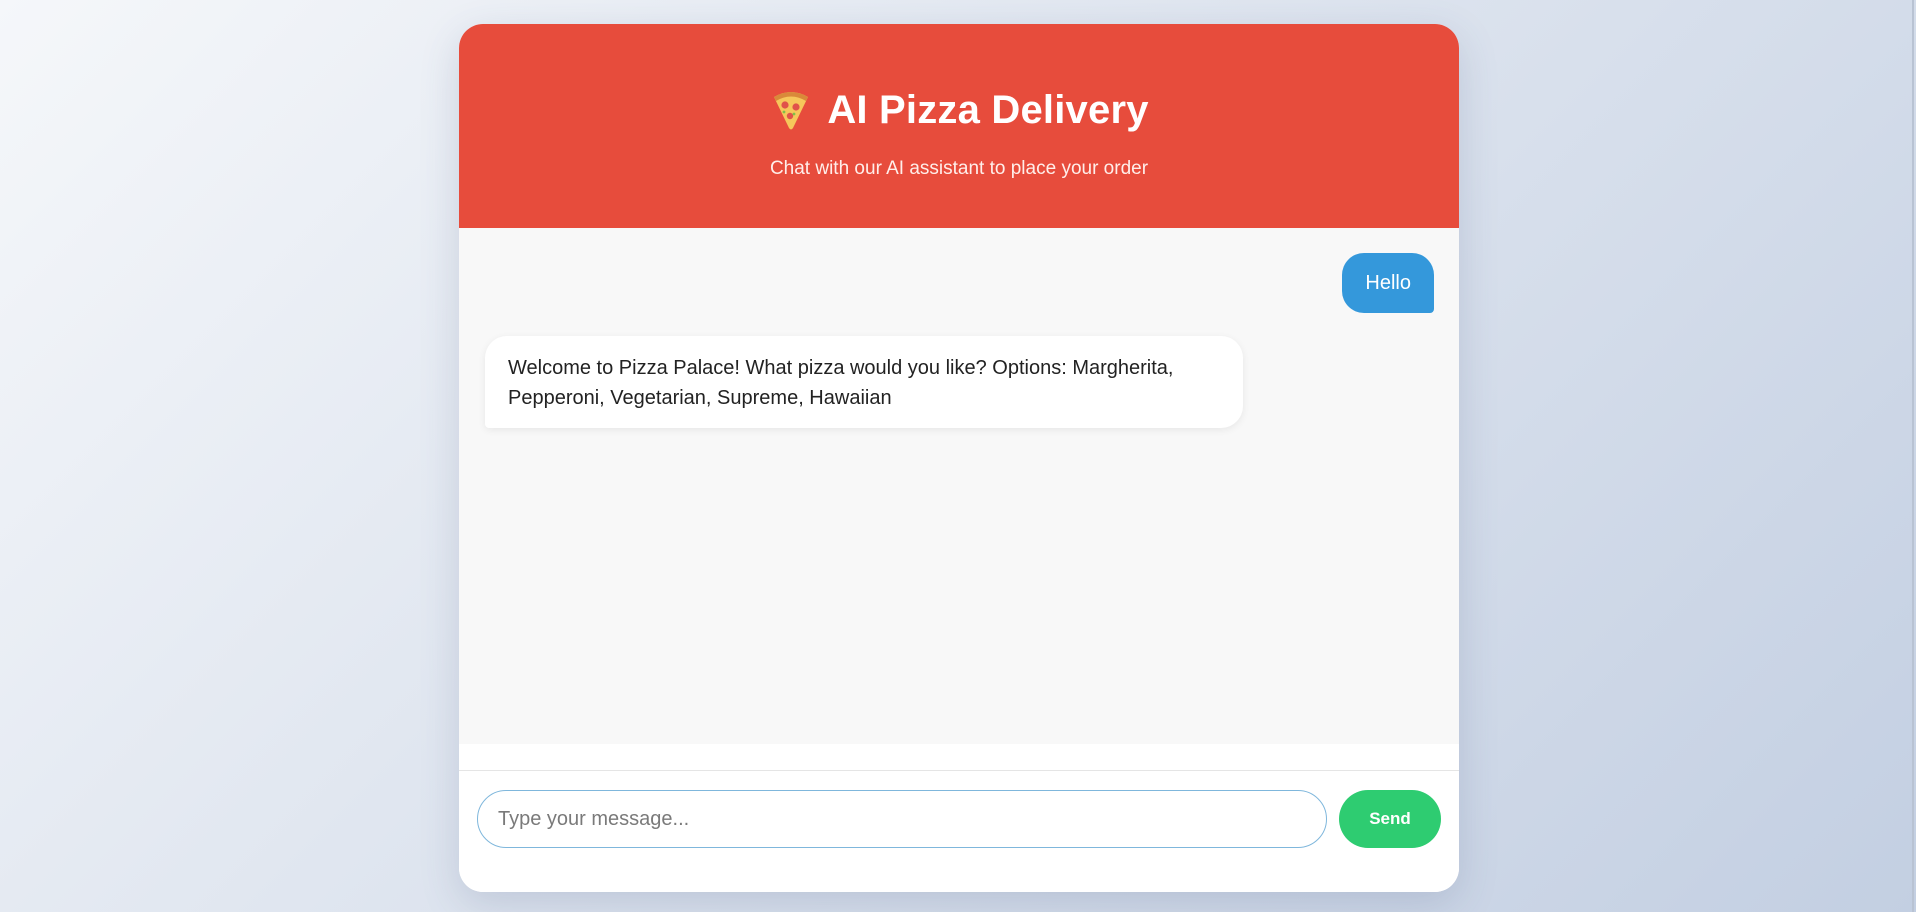 This screenshot has height=912, width=1916. What do you see at coordinates (1390, 819) in the screenshot?
I see `send-button: Send` at bounding box center [1390, 819].